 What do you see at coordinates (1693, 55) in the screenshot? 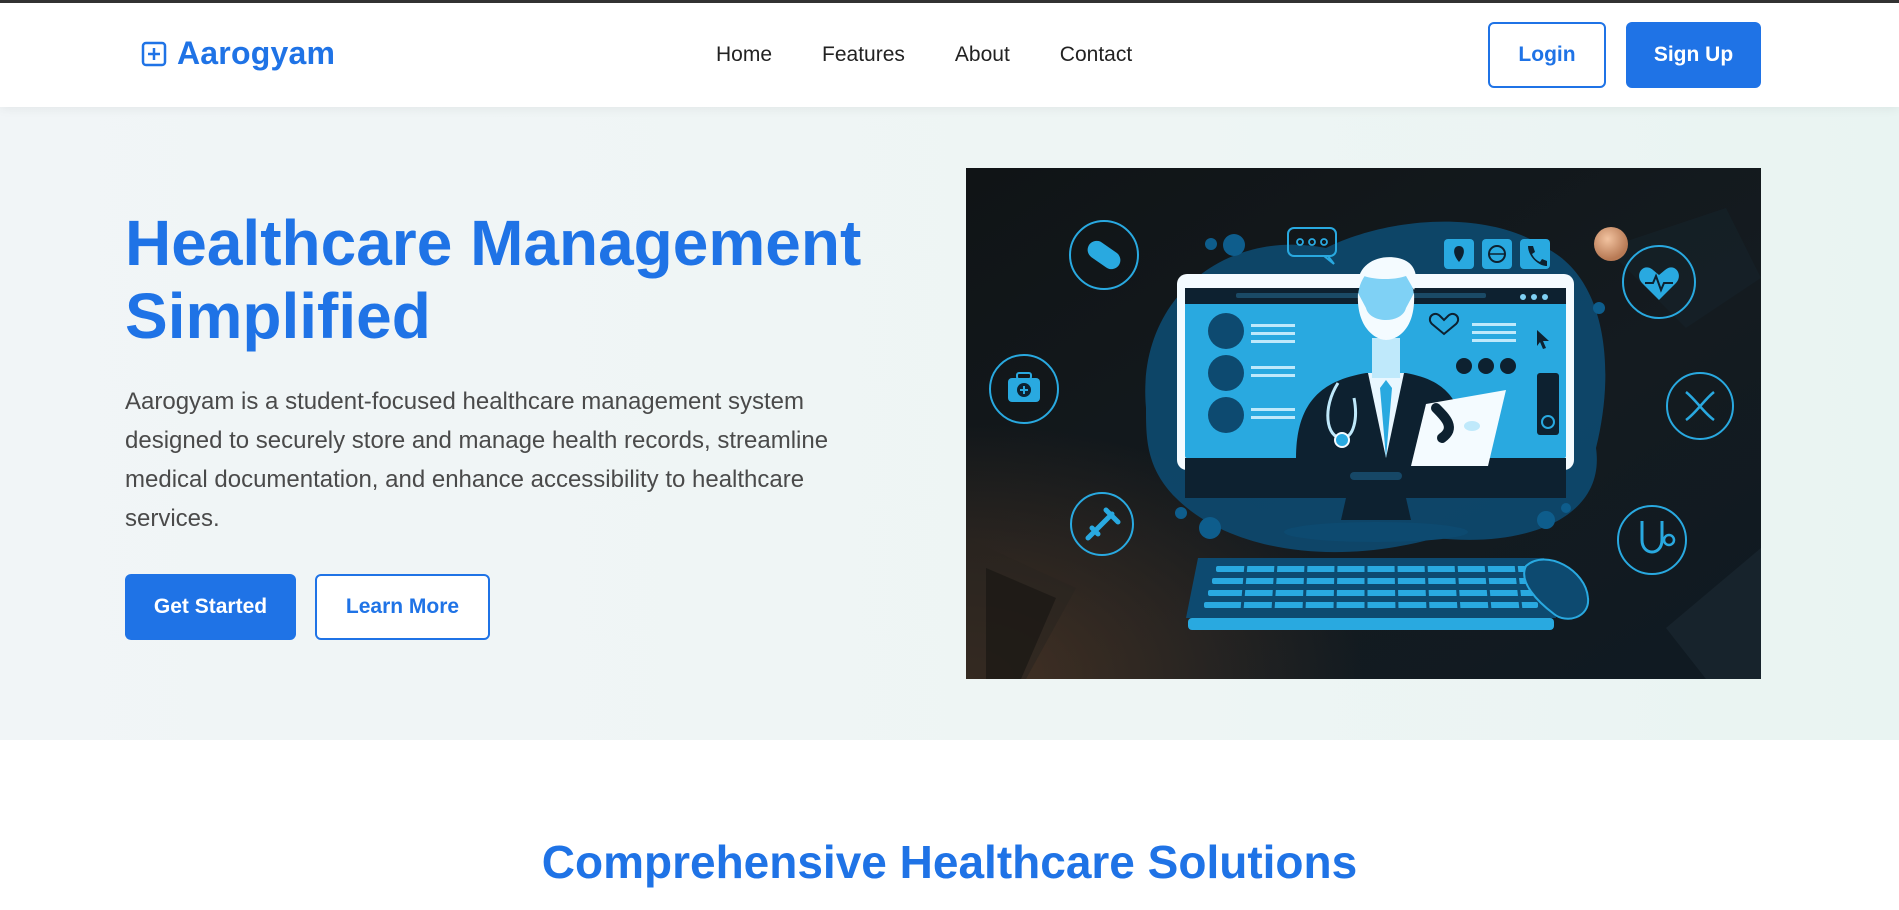
I see `signup-button: Sign Up` at bounding box center [1693, 55].